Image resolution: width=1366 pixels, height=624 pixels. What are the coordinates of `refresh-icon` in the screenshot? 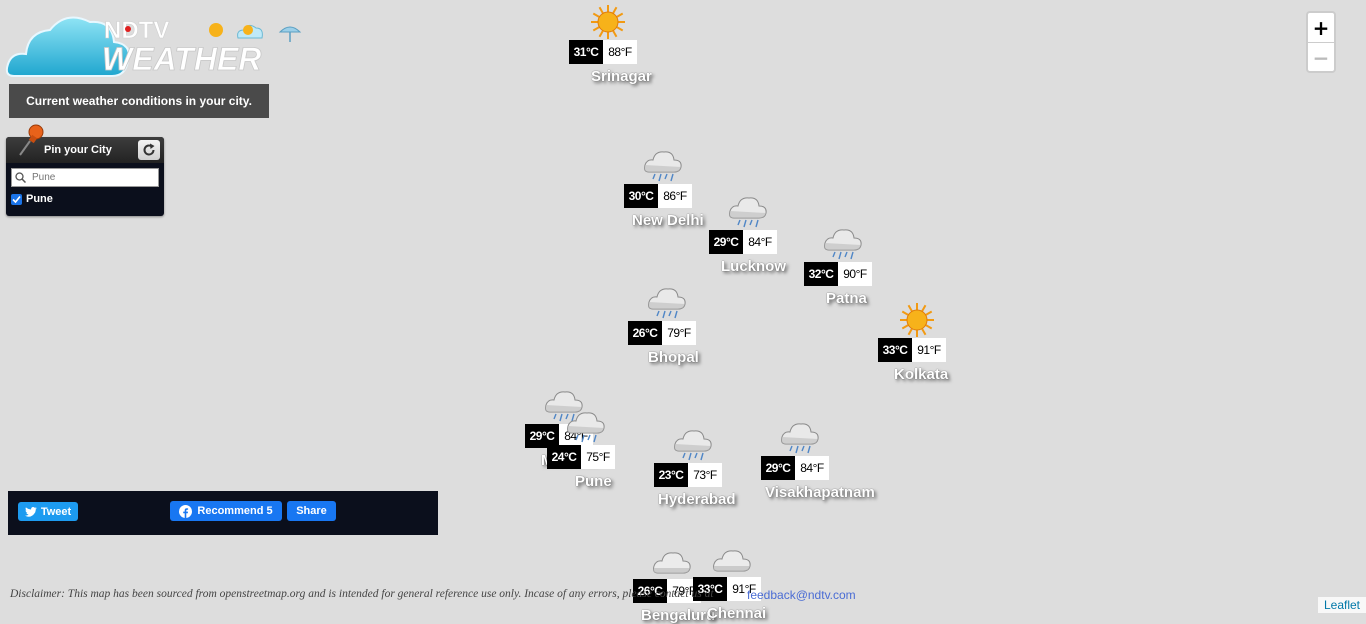 It's located at (149, 149).